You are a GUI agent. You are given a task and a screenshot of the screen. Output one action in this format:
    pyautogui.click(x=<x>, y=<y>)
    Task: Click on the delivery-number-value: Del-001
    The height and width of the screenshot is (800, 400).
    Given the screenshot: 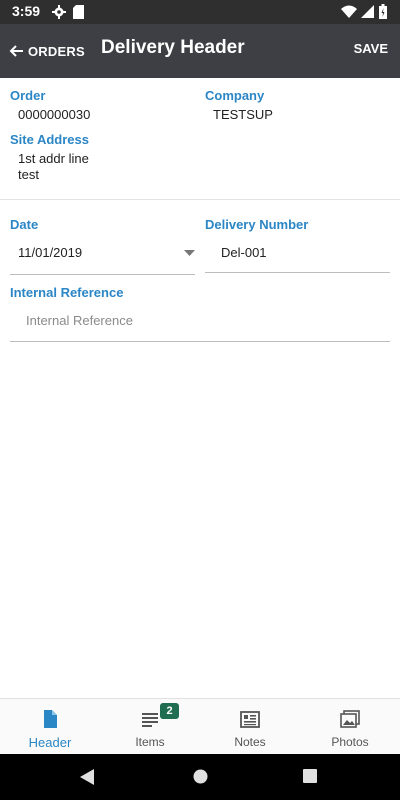 What is the action you would take?
    pyautogui.click(x=244, y=252)
    